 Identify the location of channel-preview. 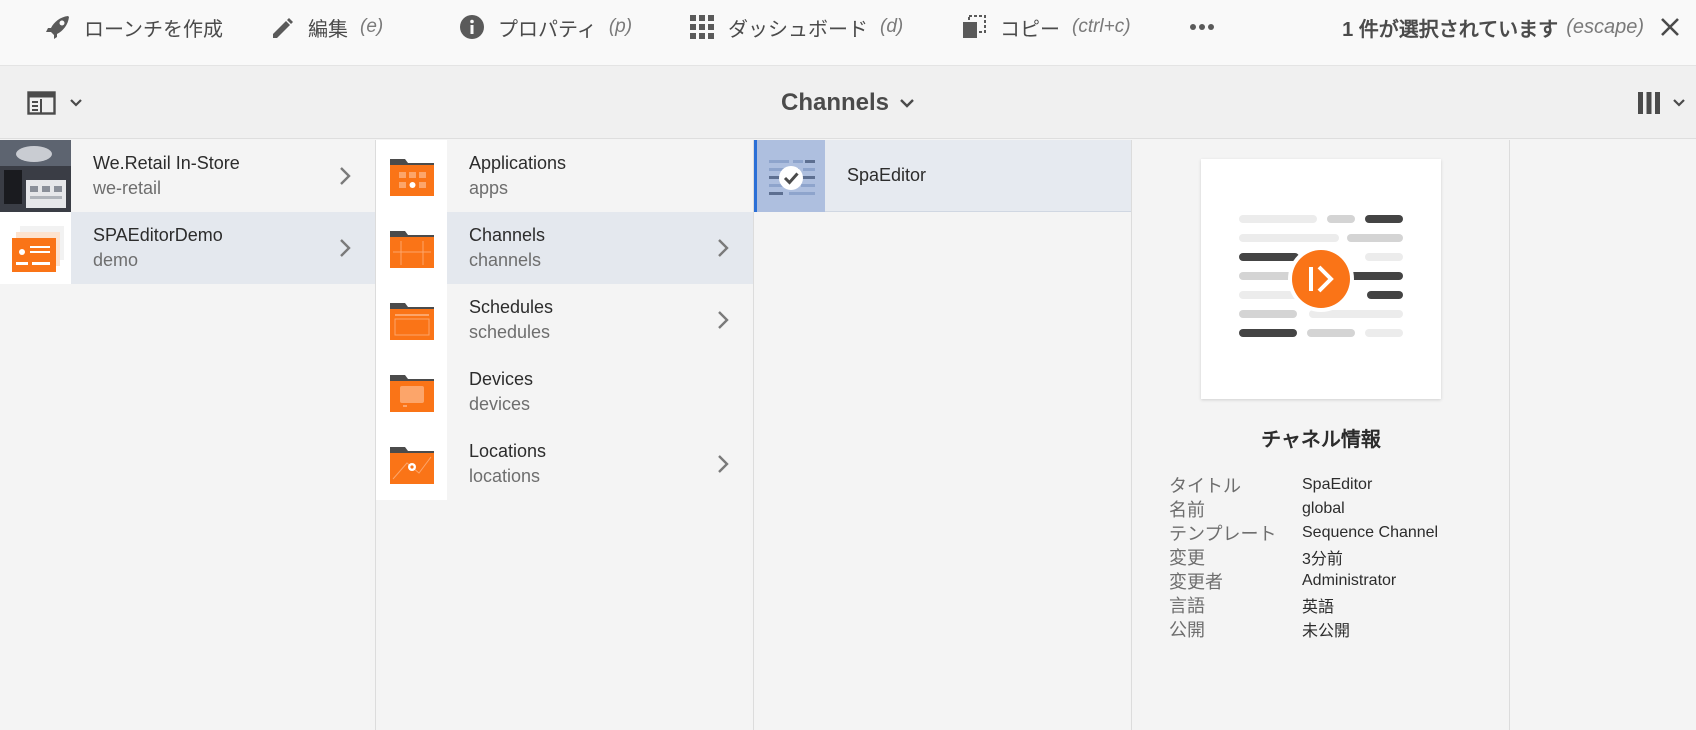
(1321, 279).